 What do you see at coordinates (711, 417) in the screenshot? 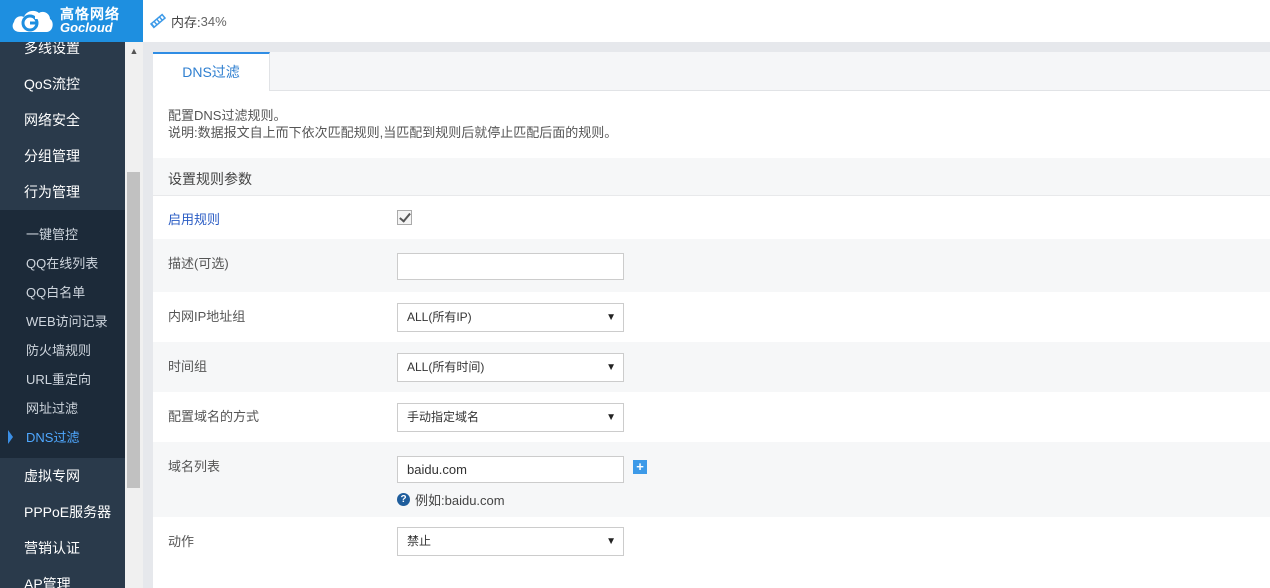
I see `row-domain-mode: 配置域名的方式 手动指定域名 ▼` at bounding box center [711, 417].